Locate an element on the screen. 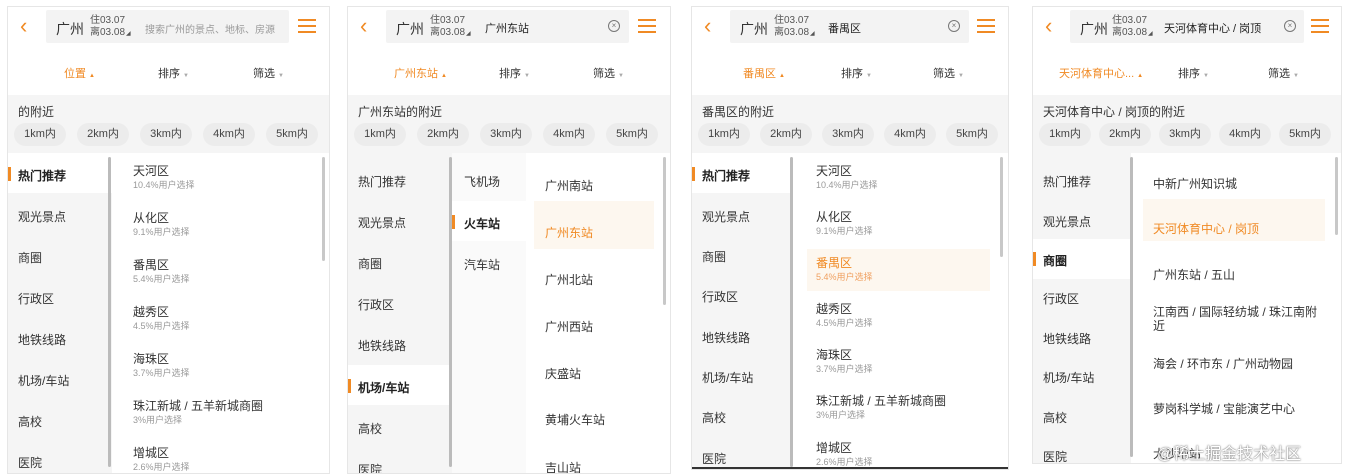  subcategory-item: 火车站 is located at coordinates (482, 223).